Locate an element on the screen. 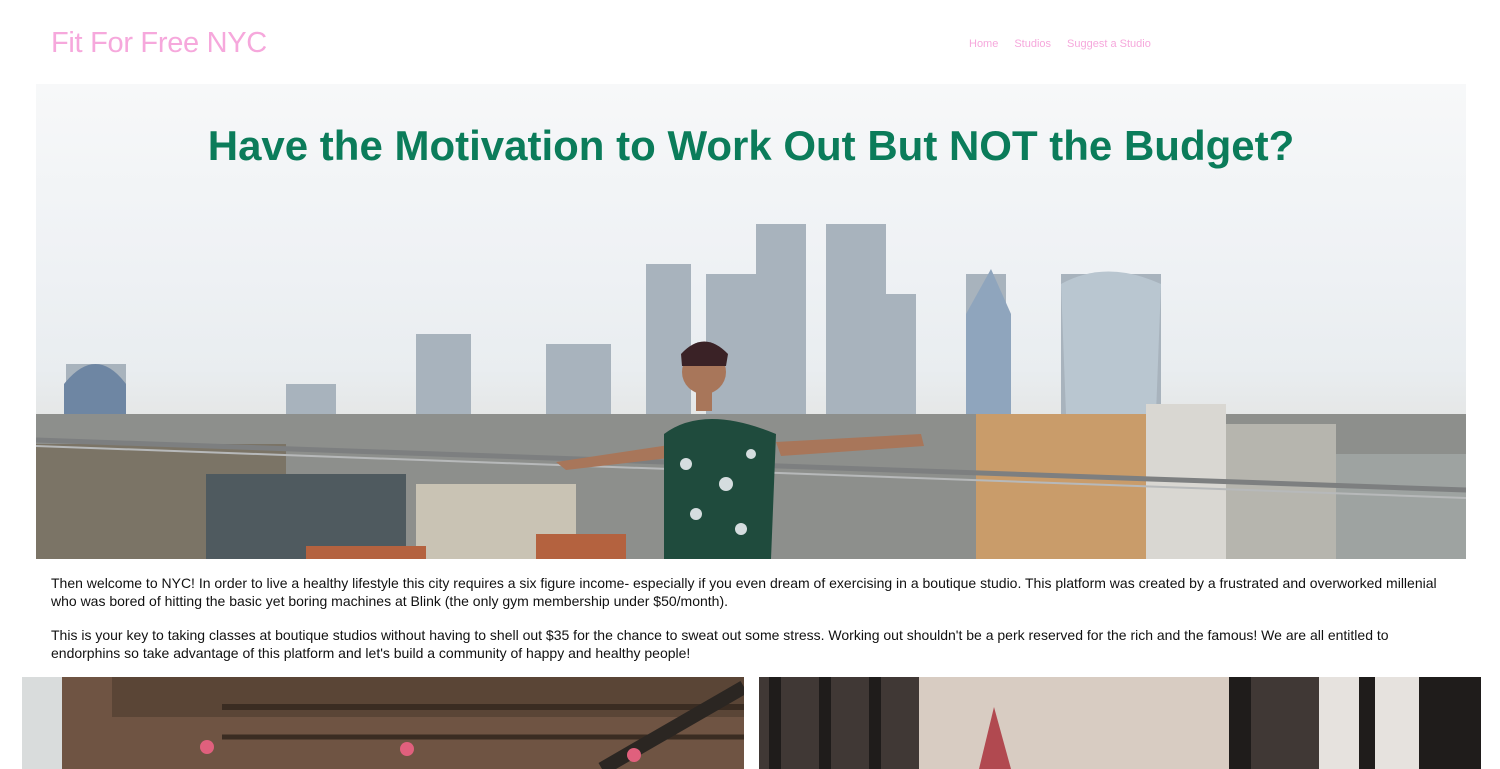 This screenshot has width=1500, height=769. gym-equipment-photo is located at coordinates (1120, 723).